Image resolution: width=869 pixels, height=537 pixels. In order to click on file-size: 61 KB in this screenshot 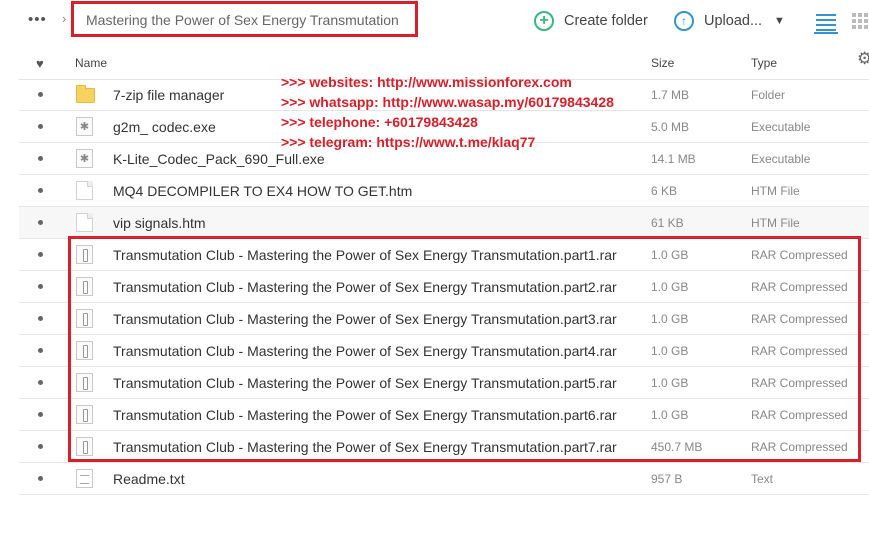, I will do `click(667, 223)`.